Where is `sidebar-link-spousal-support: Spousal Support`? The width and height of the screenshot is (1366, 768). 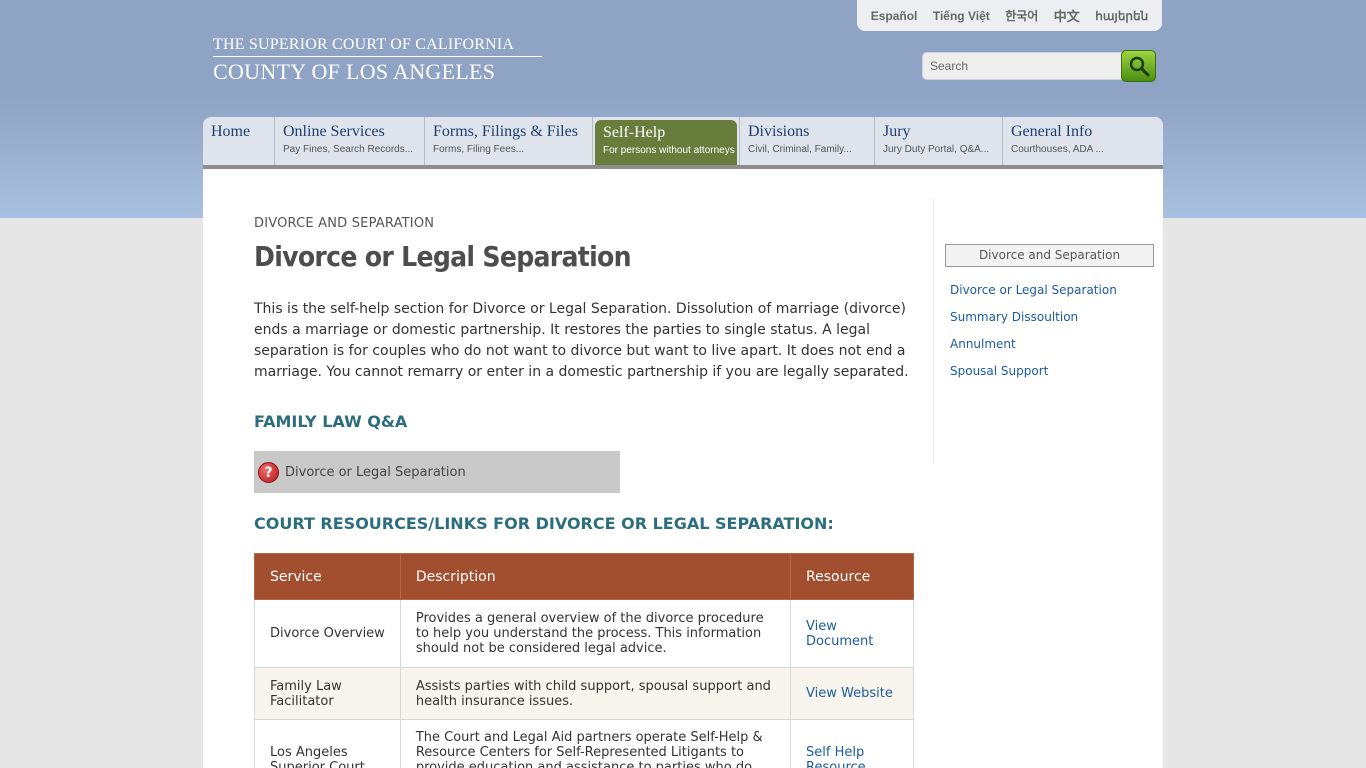
sidebar-link-spousal-support: Spousal Support is located at coordinates (1033, 377).